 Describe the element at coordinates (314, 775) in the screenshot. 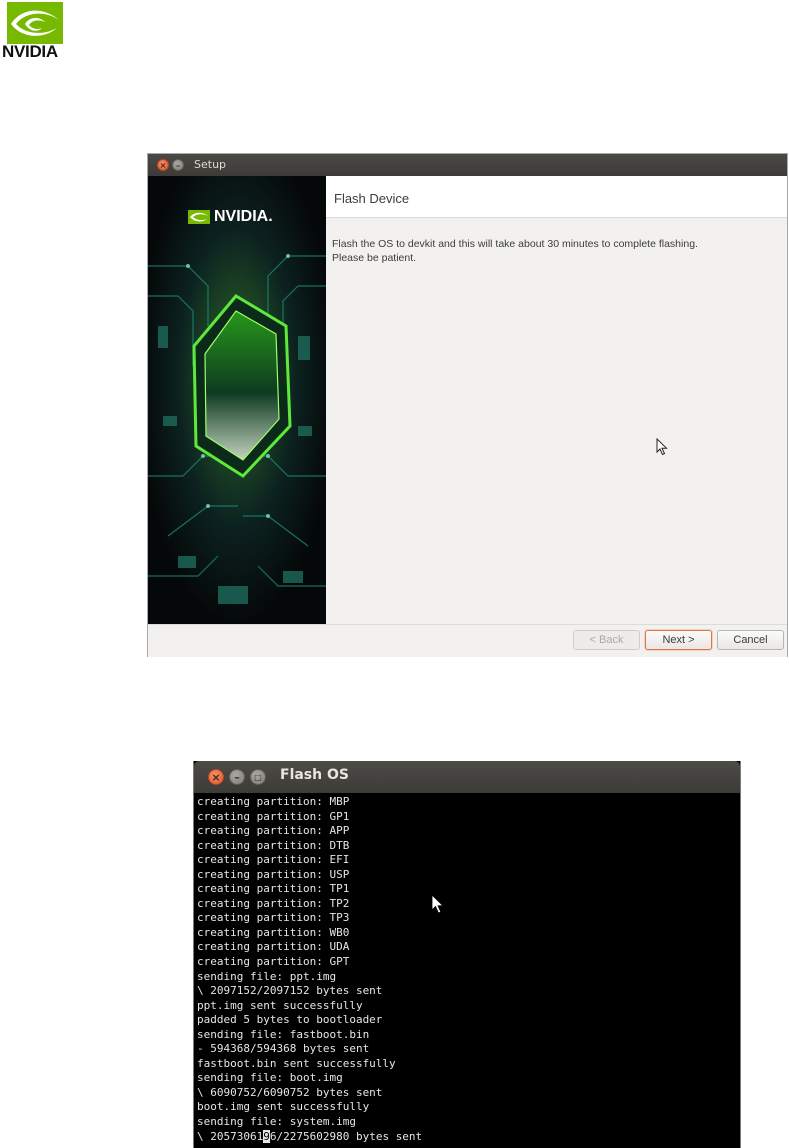

I see `window-title: Flash OS` at that location.